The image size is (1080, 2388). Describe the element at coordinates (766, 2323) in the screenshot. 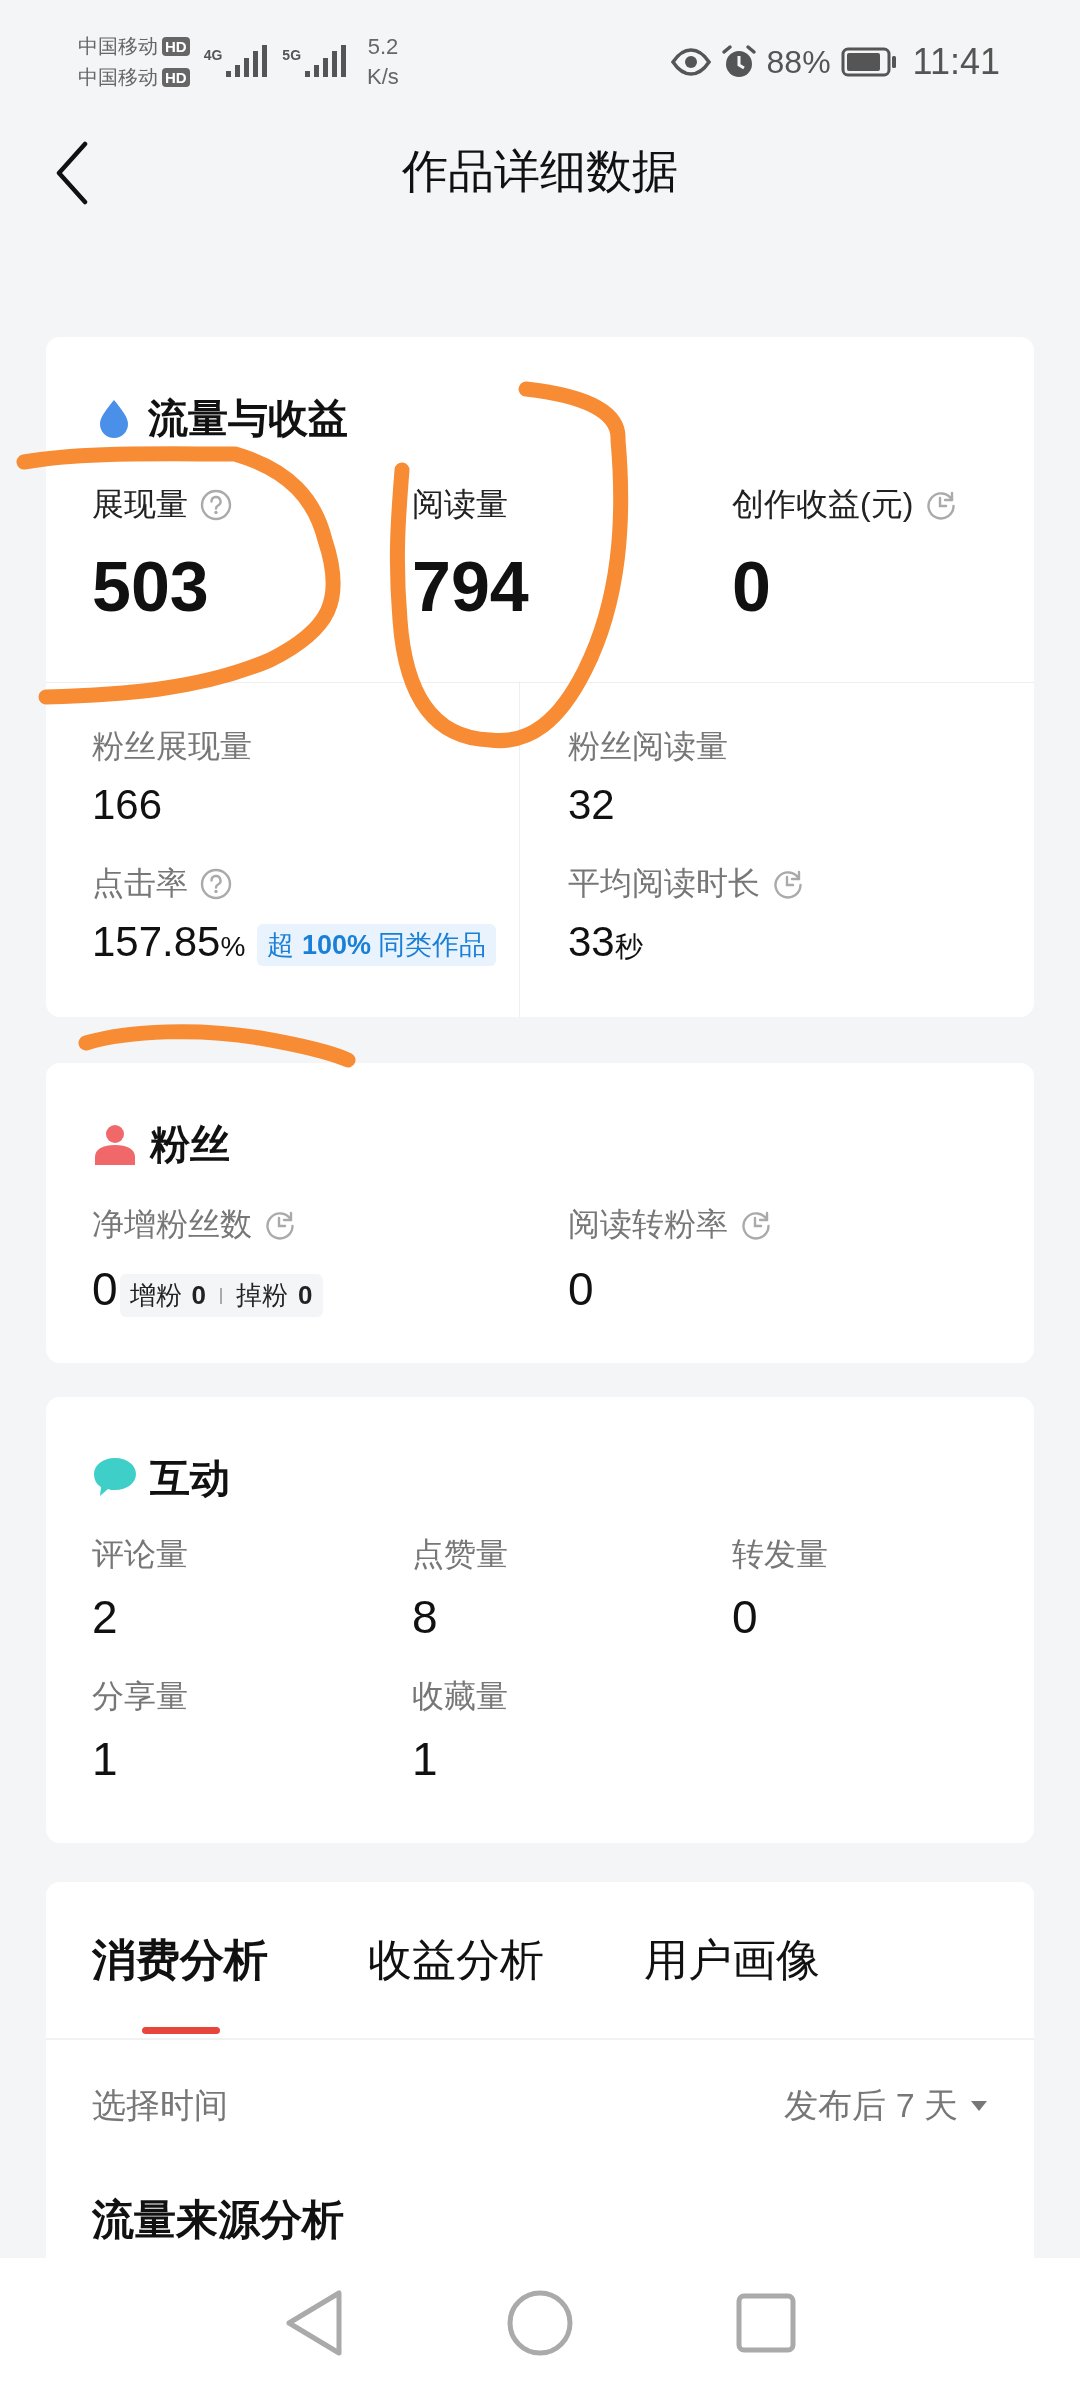

I see `recents-nav-icon` at that location.